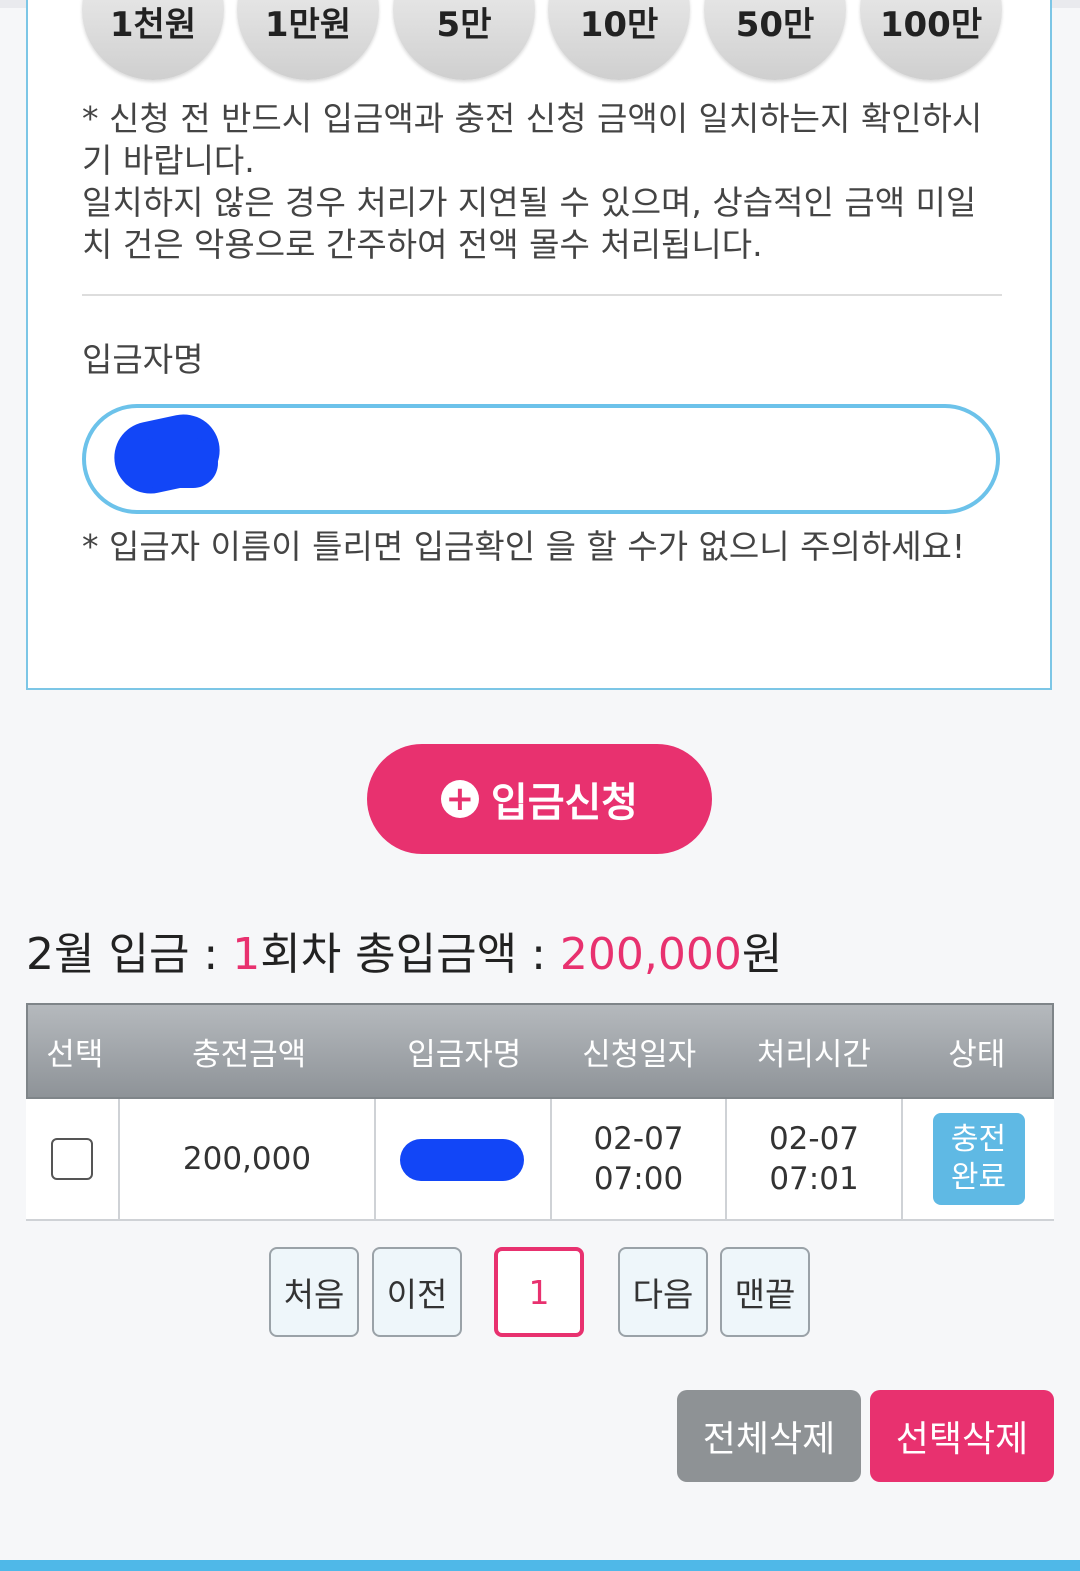 The width and height of the screenshot is (1080, 1571). Describe the element at coordinates (540, 1565) in the screenshot. I see `bottom-accent-bar` at that location.